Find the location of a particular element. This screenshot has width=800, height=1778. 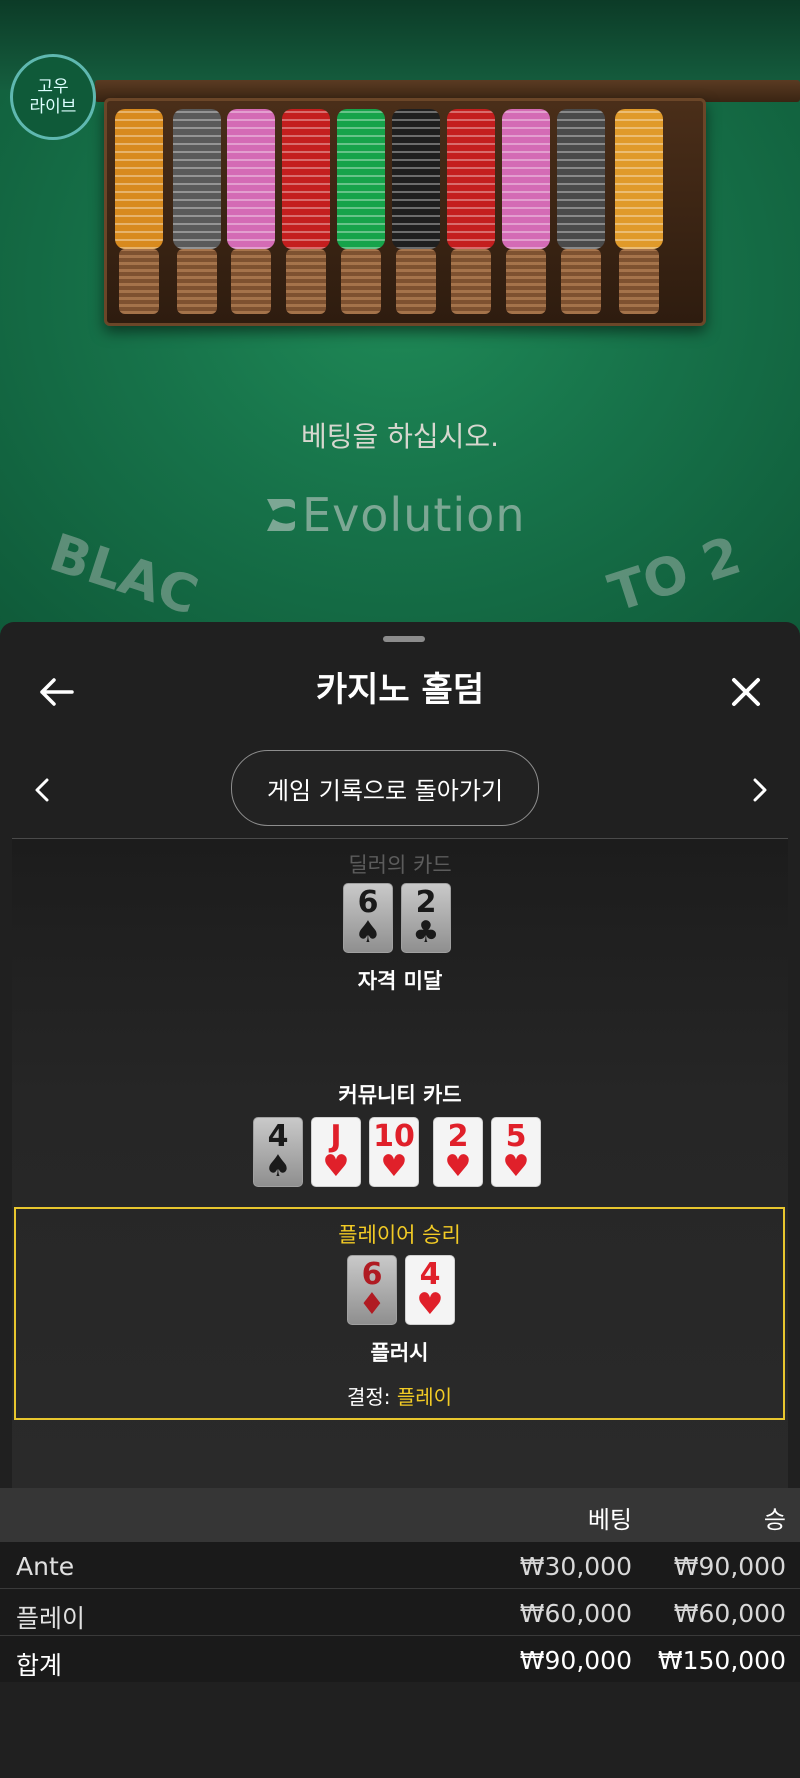

bet-amount: ₩30,000 is located at coordinates (575, 1566).